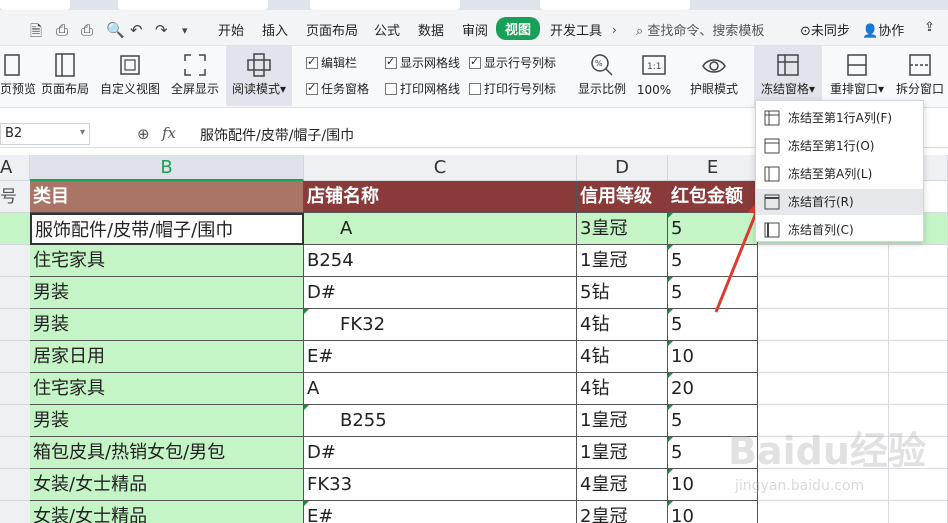  Describe the element at coordinates (130, 76) in the screenshot. I see `custom-view-button: 自定义视图` at that location.